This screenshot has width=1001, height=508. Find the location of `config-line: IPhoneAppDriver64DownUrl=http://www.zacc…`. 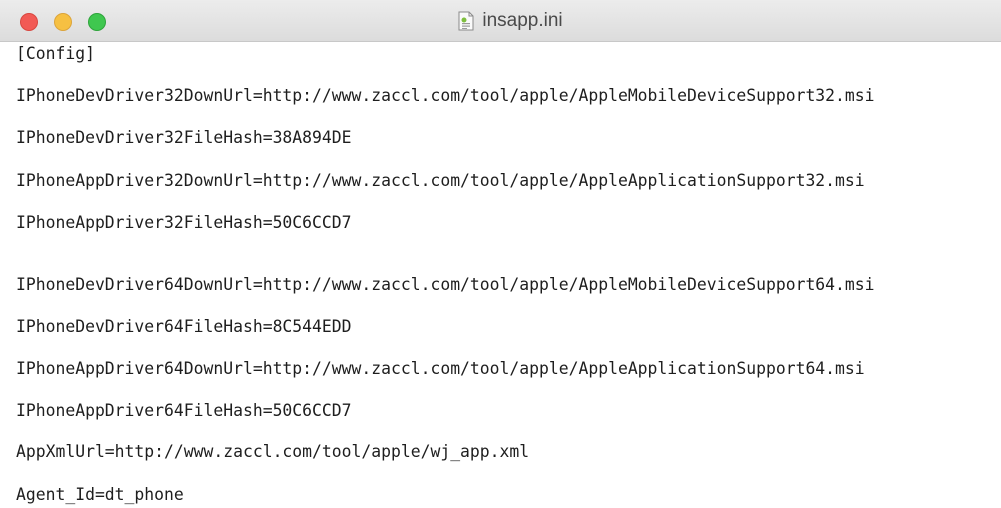

config-line: IPhoneAppDriver64DownUrl=http://www.zacc… is located at coordinates (440, 369).